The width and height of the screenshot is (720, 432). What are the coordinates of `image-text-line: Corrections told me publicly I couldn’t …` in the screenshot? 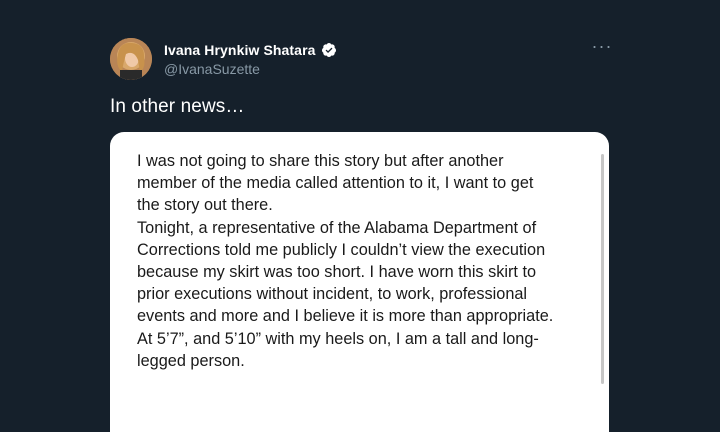 It's located at (341, 249).